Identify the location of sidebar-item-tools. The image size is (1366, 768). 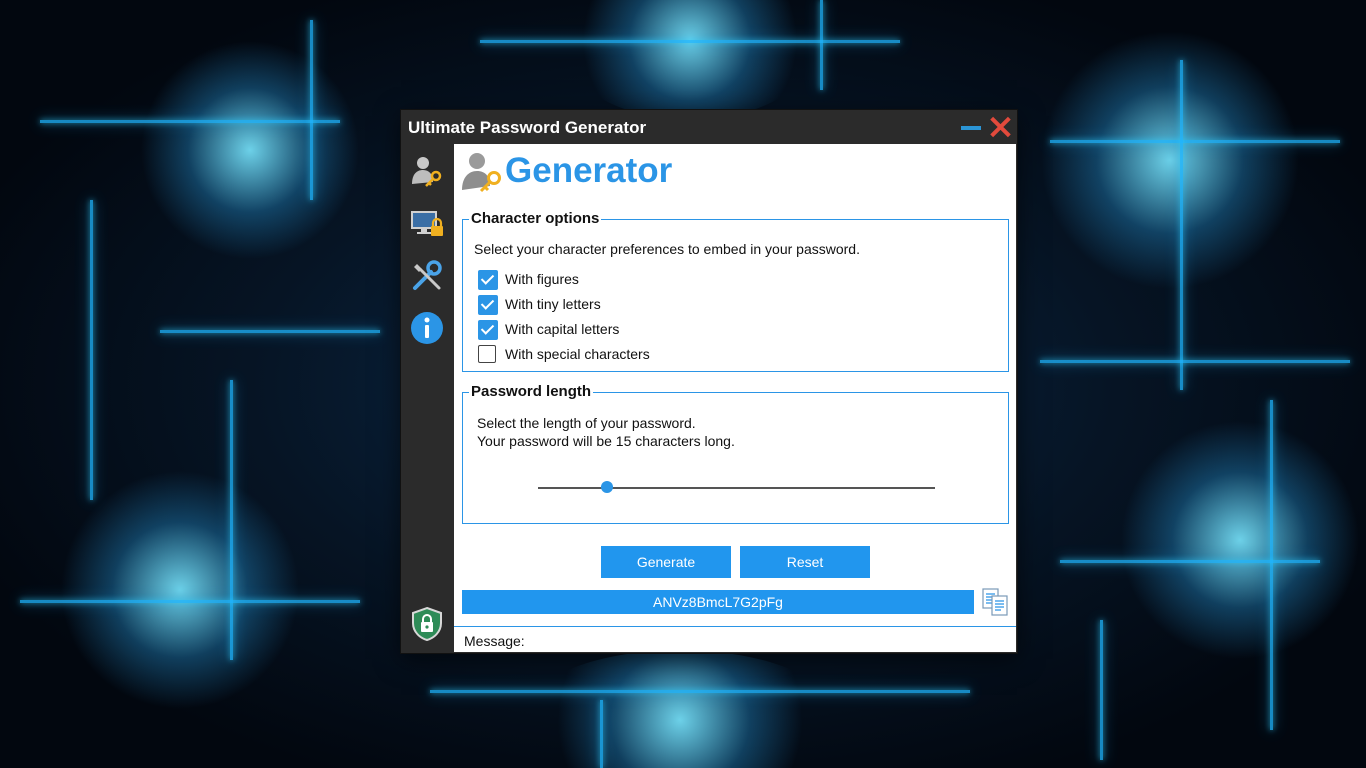
(427, 276).